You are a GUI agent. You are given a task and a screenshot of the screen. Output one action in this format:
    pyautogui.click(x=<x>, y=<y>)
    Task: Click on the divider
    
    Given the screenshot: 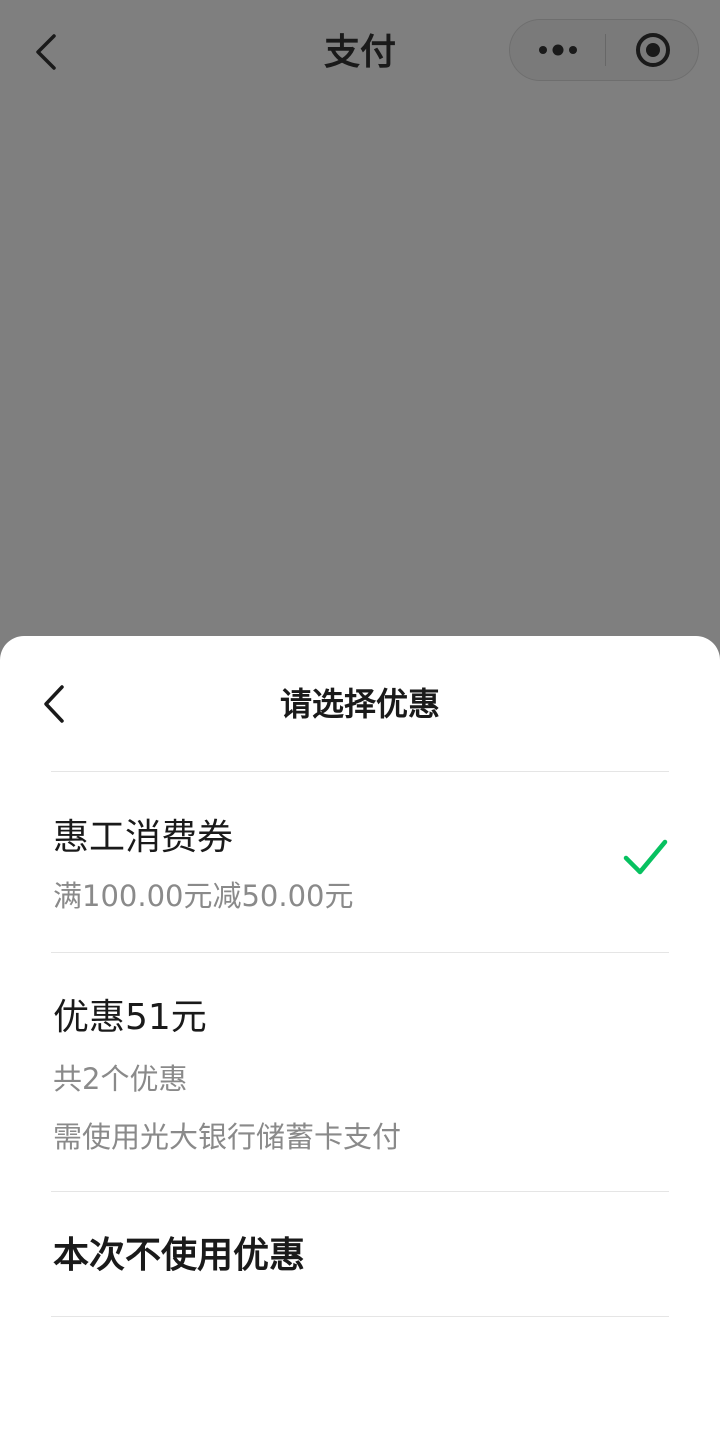 What is the action you would take?
    pyautogui.click(x=360, y=1316)
    